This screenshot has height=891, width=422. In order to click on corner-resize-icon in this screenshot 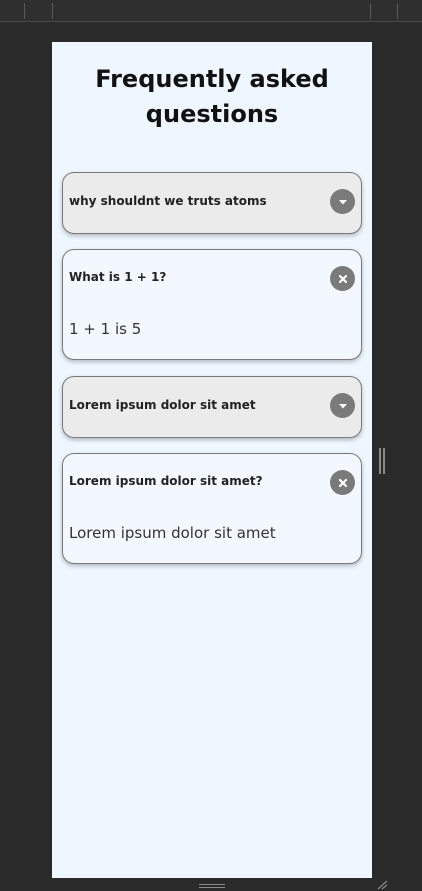, I will do `click(382, 885)`.